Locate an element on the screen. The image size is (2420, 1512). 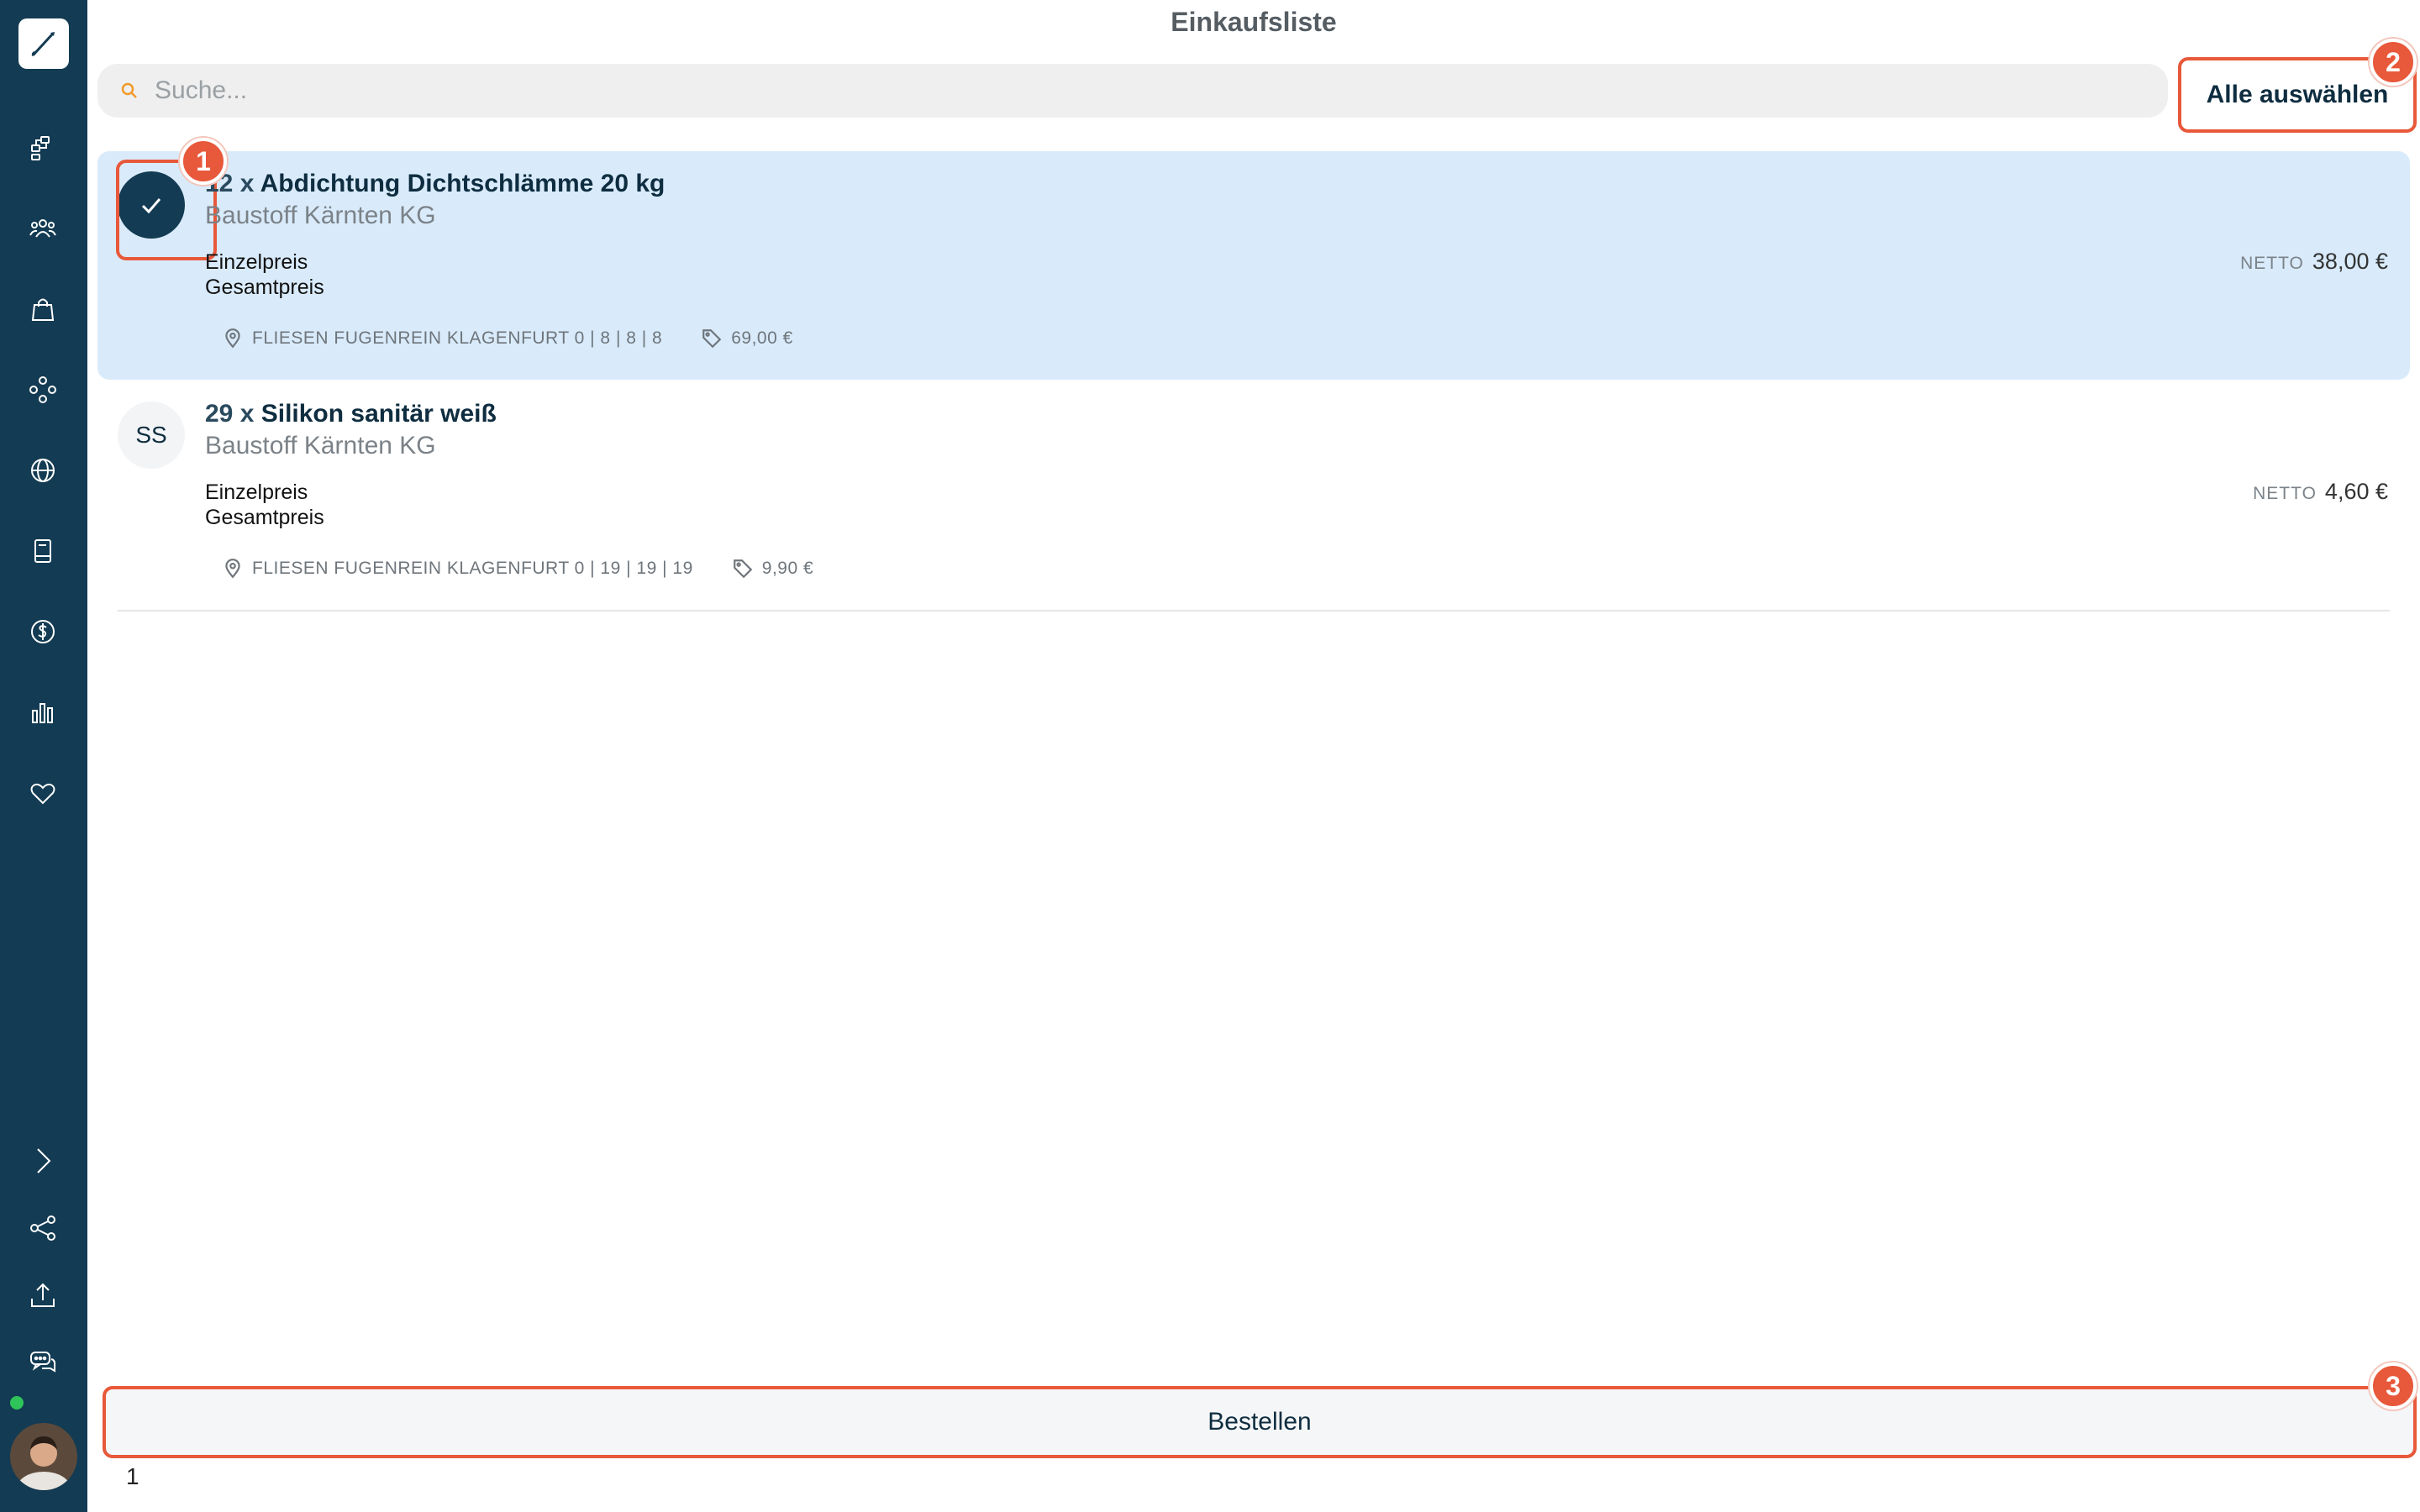
globe-icon is located at coordinates (43, 470).